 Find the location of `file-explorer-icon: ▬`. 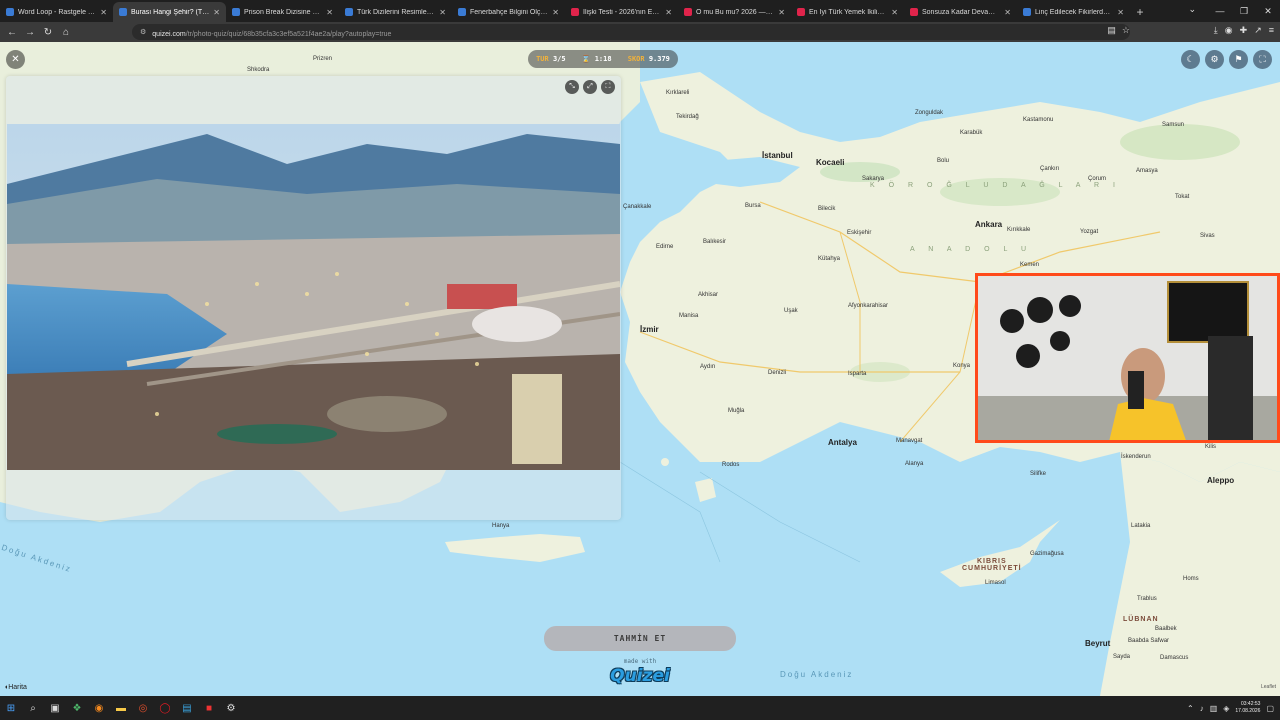

file-explorer-icon: ▬ is located at coordinates (121, 708).